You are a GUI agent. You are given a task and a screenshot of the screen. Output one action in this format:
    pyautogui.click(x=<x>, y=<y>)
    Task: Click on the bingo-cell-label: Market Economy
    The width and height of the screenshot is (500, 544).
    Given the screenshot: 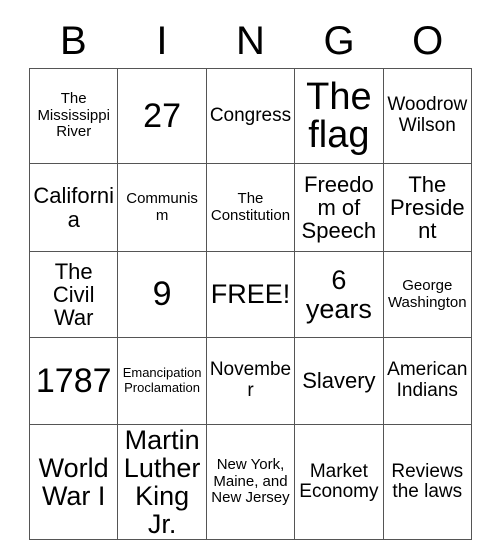 What is the action you would take?
    pyautogui.click(x=339, y=481)
    